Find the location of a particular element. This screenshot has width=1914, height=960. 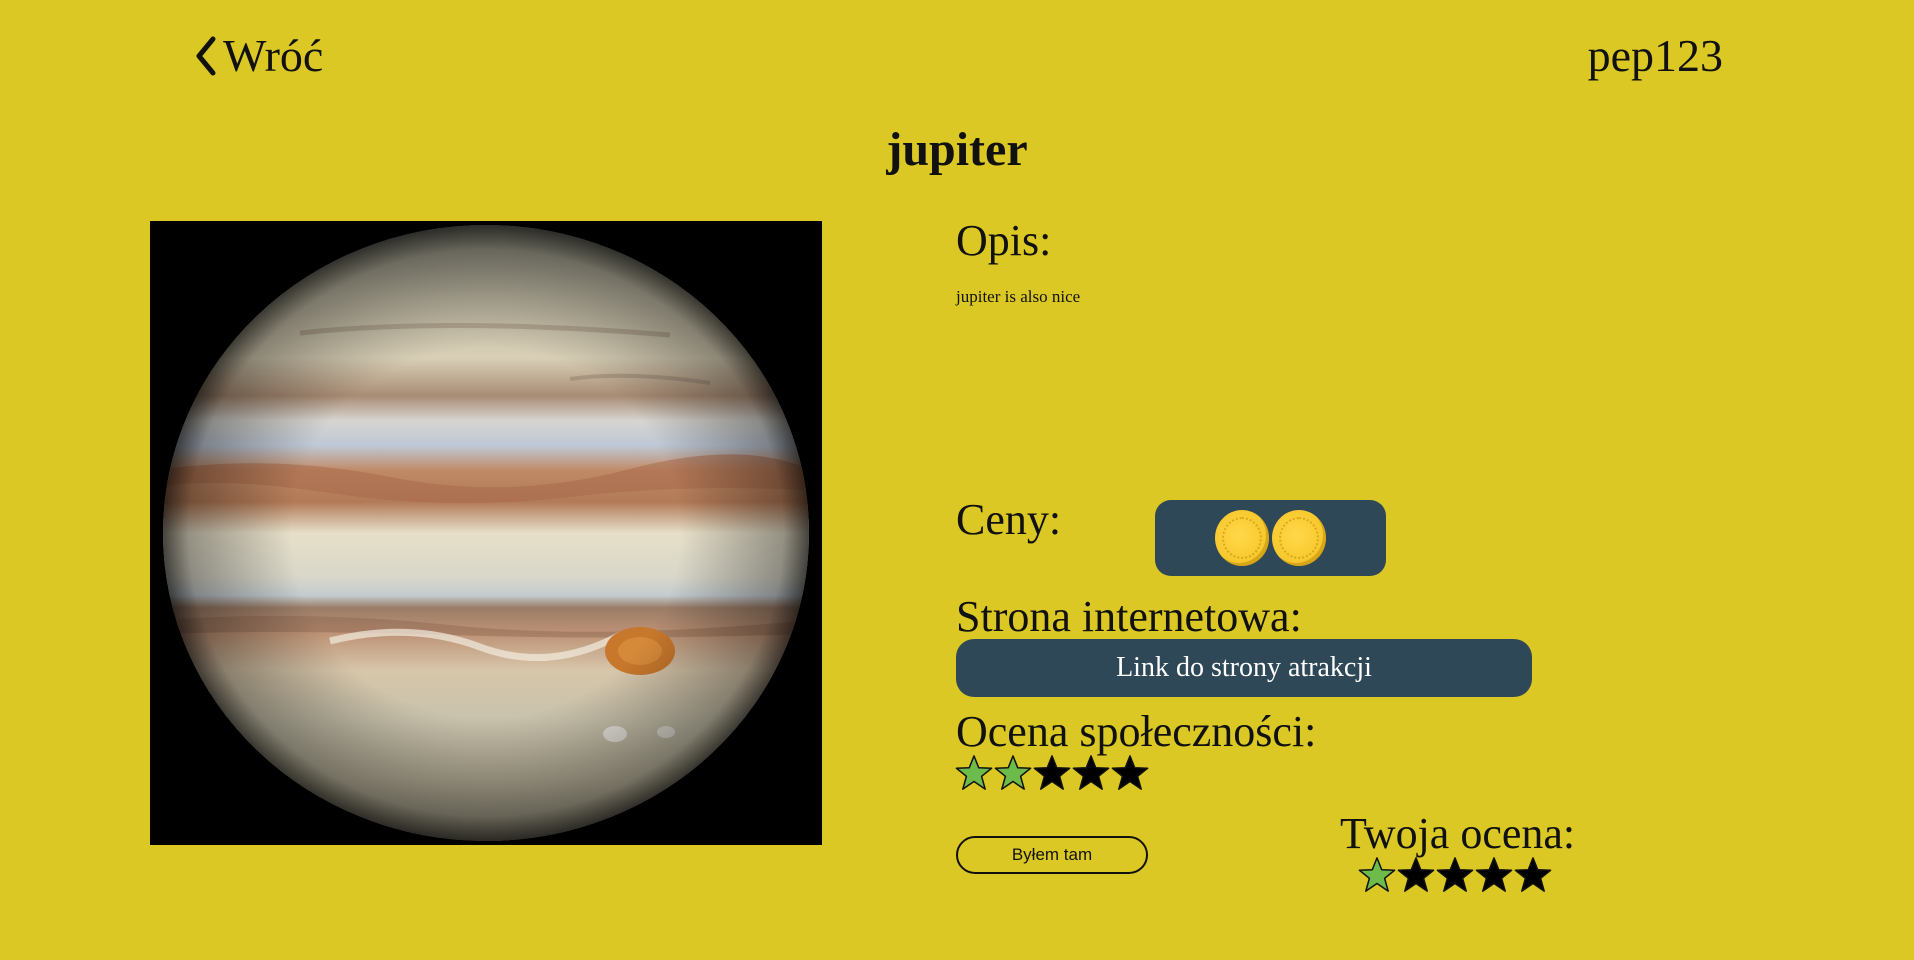

username: pep123 is located at coordinates (1655, 56).